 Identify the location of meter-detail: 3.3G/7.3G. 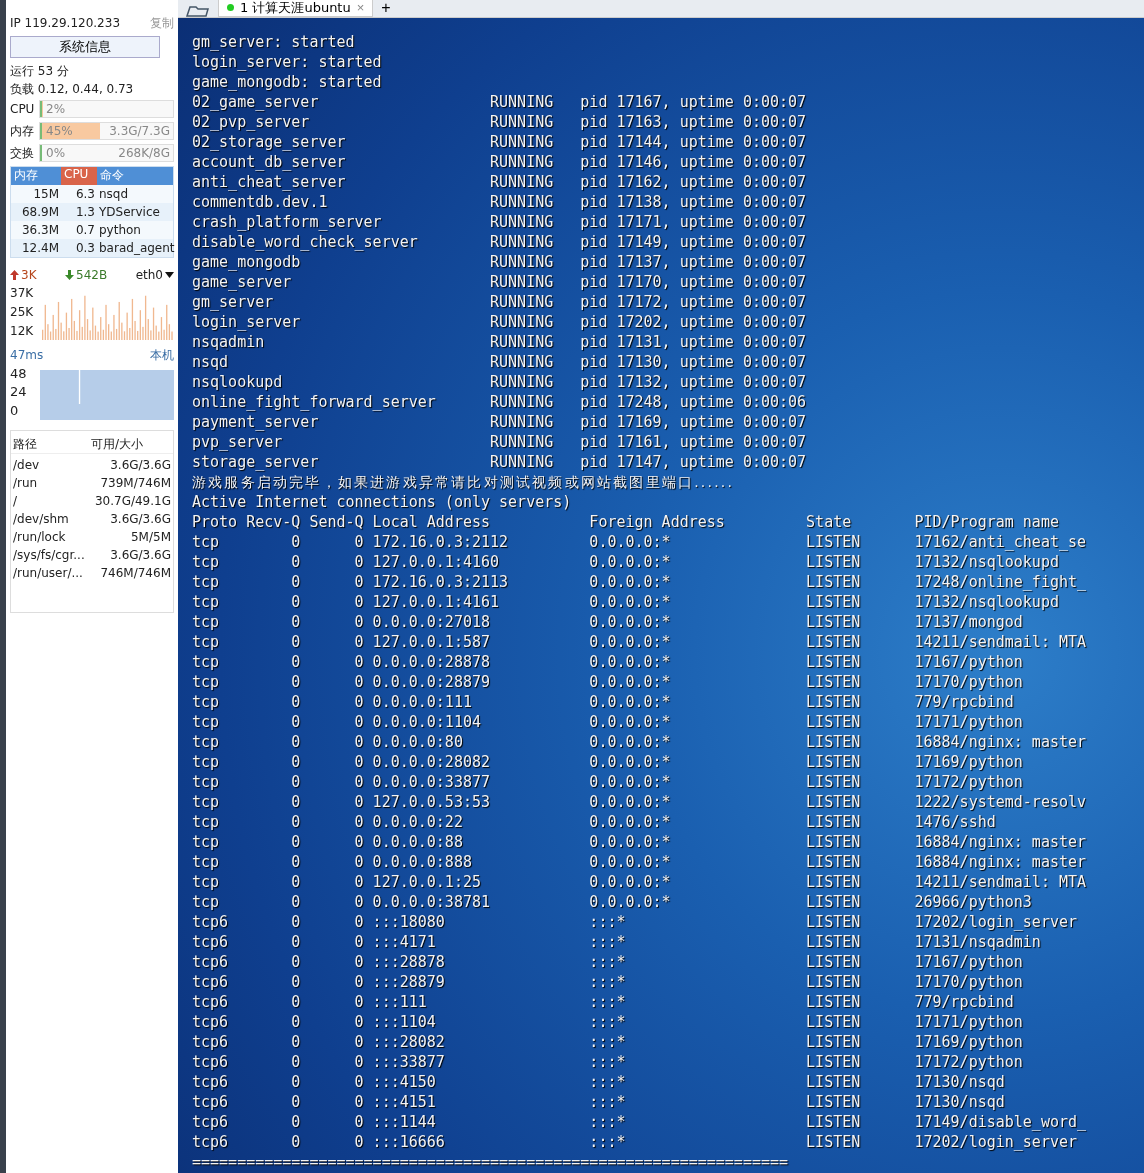
(139, 131).